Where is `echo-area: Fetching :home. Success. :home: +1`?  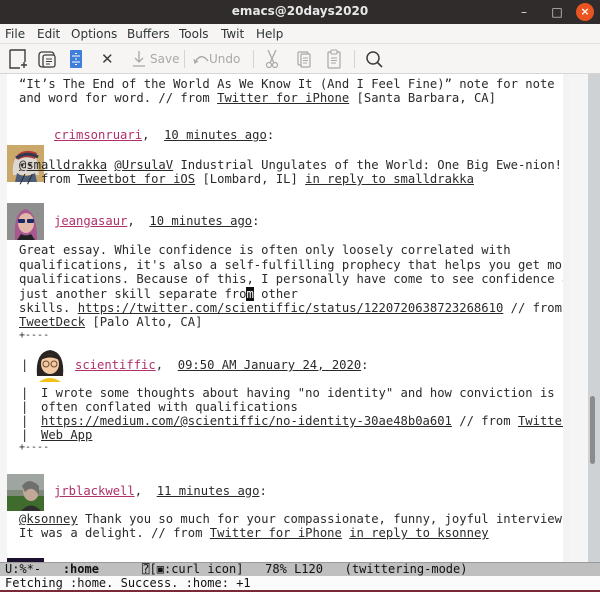 echo-area: Fetching :home. Success. :home: +1 is located at coordinates (300, 583).